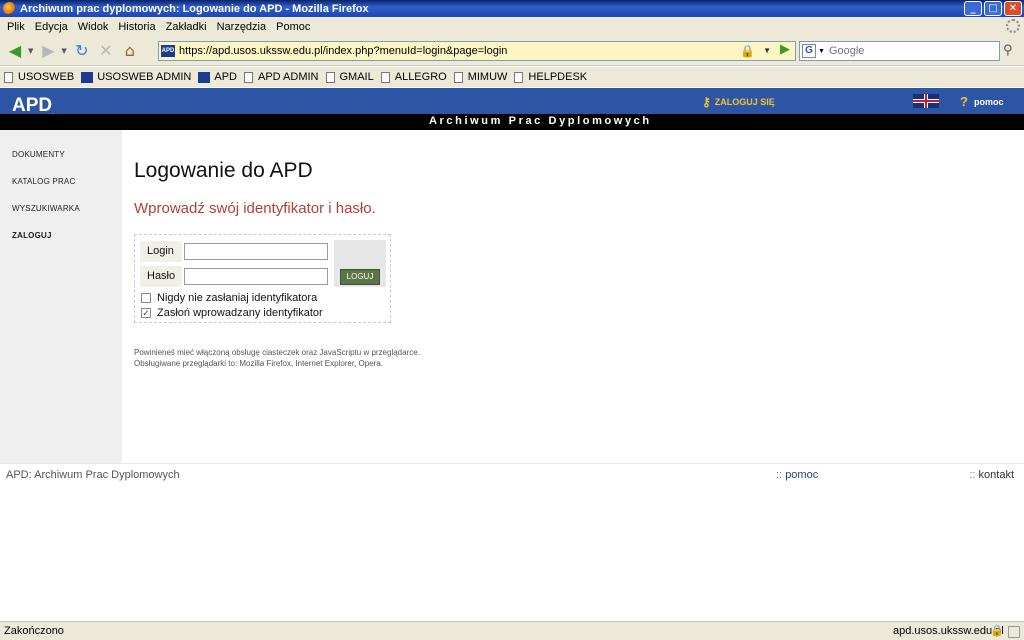 Image resolution: width=1024 pixels, height=640 pixels. Describe the element at coordinates (217, 77) in the screenshot. I see `bookmark-apd: APD` at that location.